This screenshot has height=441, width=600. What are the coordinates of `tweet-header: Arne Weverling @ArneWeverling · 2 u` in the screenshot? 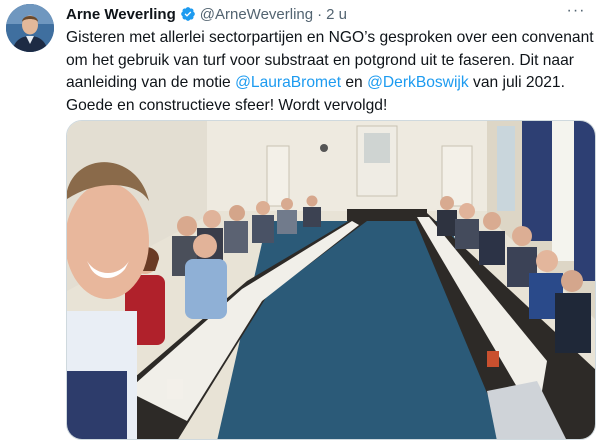 It's located at (313, 14).